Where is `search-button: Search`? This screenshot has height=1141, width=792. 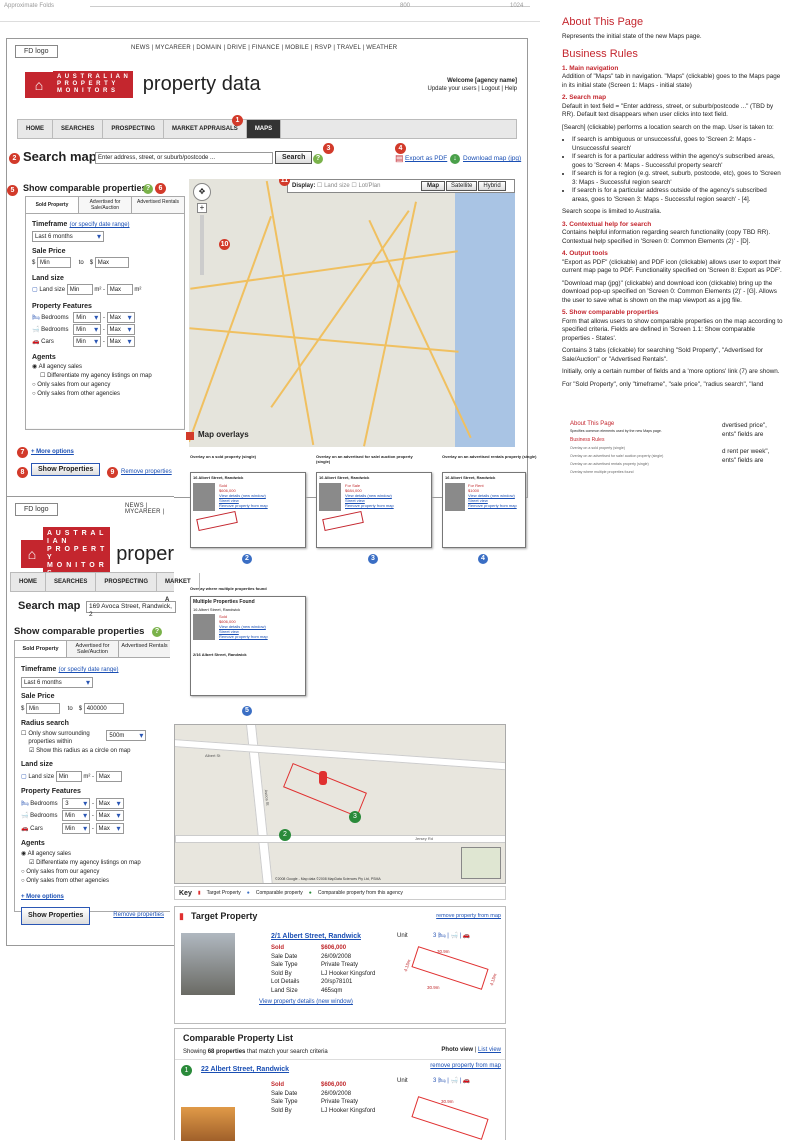
search-button: Search is located at coordinates (294, 157).